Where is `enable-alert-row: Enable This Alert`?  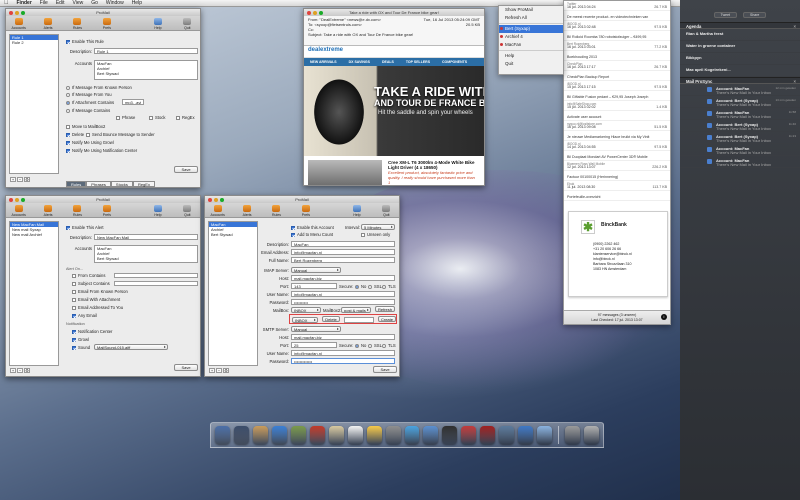 enable-alert-row: Enable This Alert is located at coordinates (85, 227).